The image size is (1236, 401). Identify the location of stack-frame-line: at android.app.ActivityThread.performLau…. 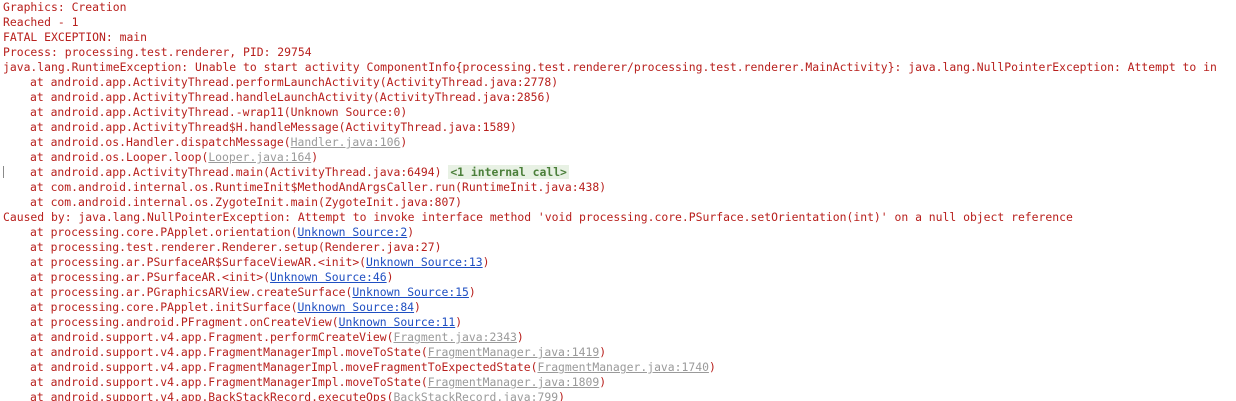
(618, 82).